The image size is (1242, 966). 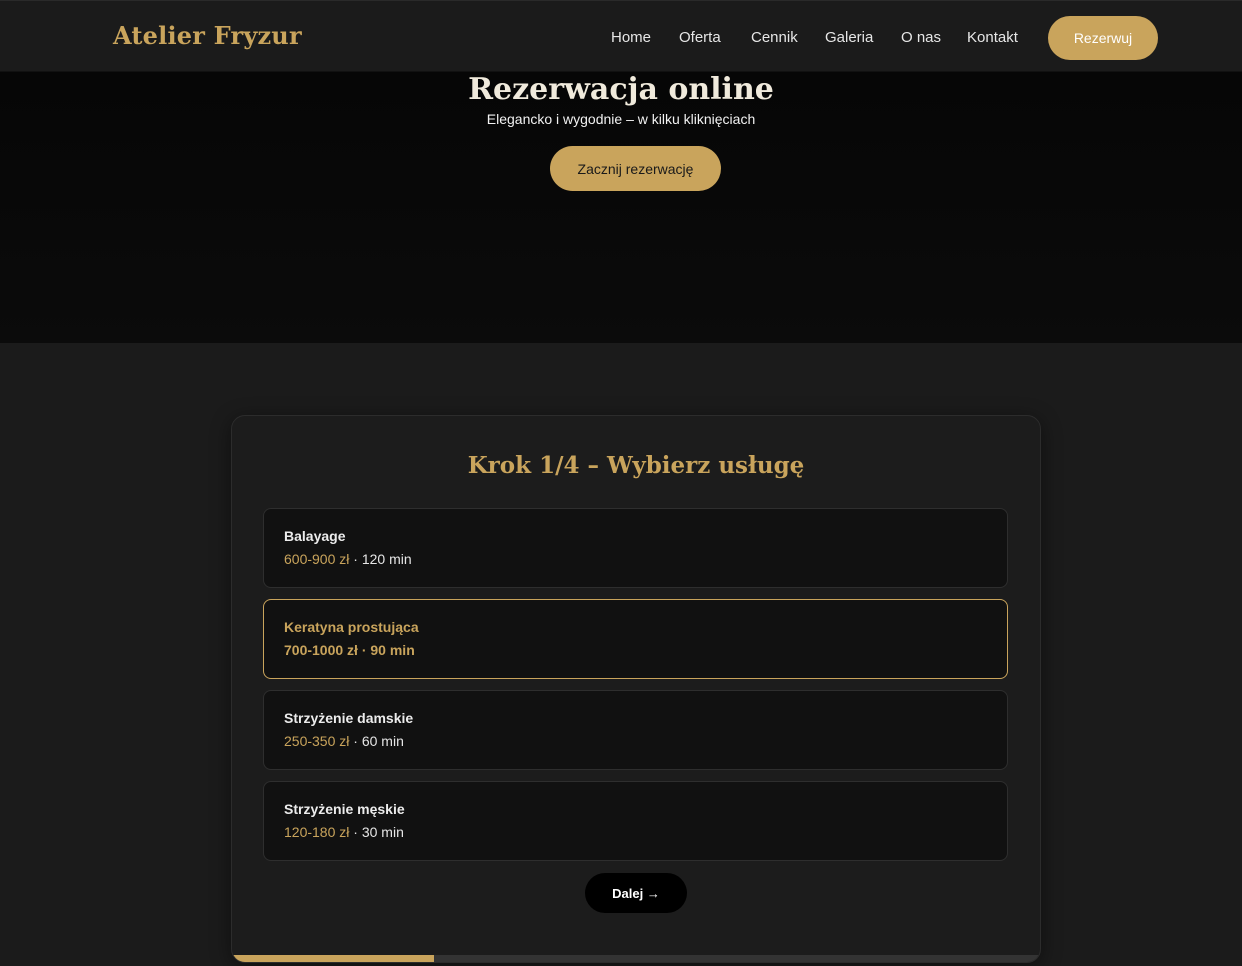 I want to click on service-option-strzyzenie-damskie: Strzyżenie damskie 250-350 zł · 60 min, so click(x=635, y=730).